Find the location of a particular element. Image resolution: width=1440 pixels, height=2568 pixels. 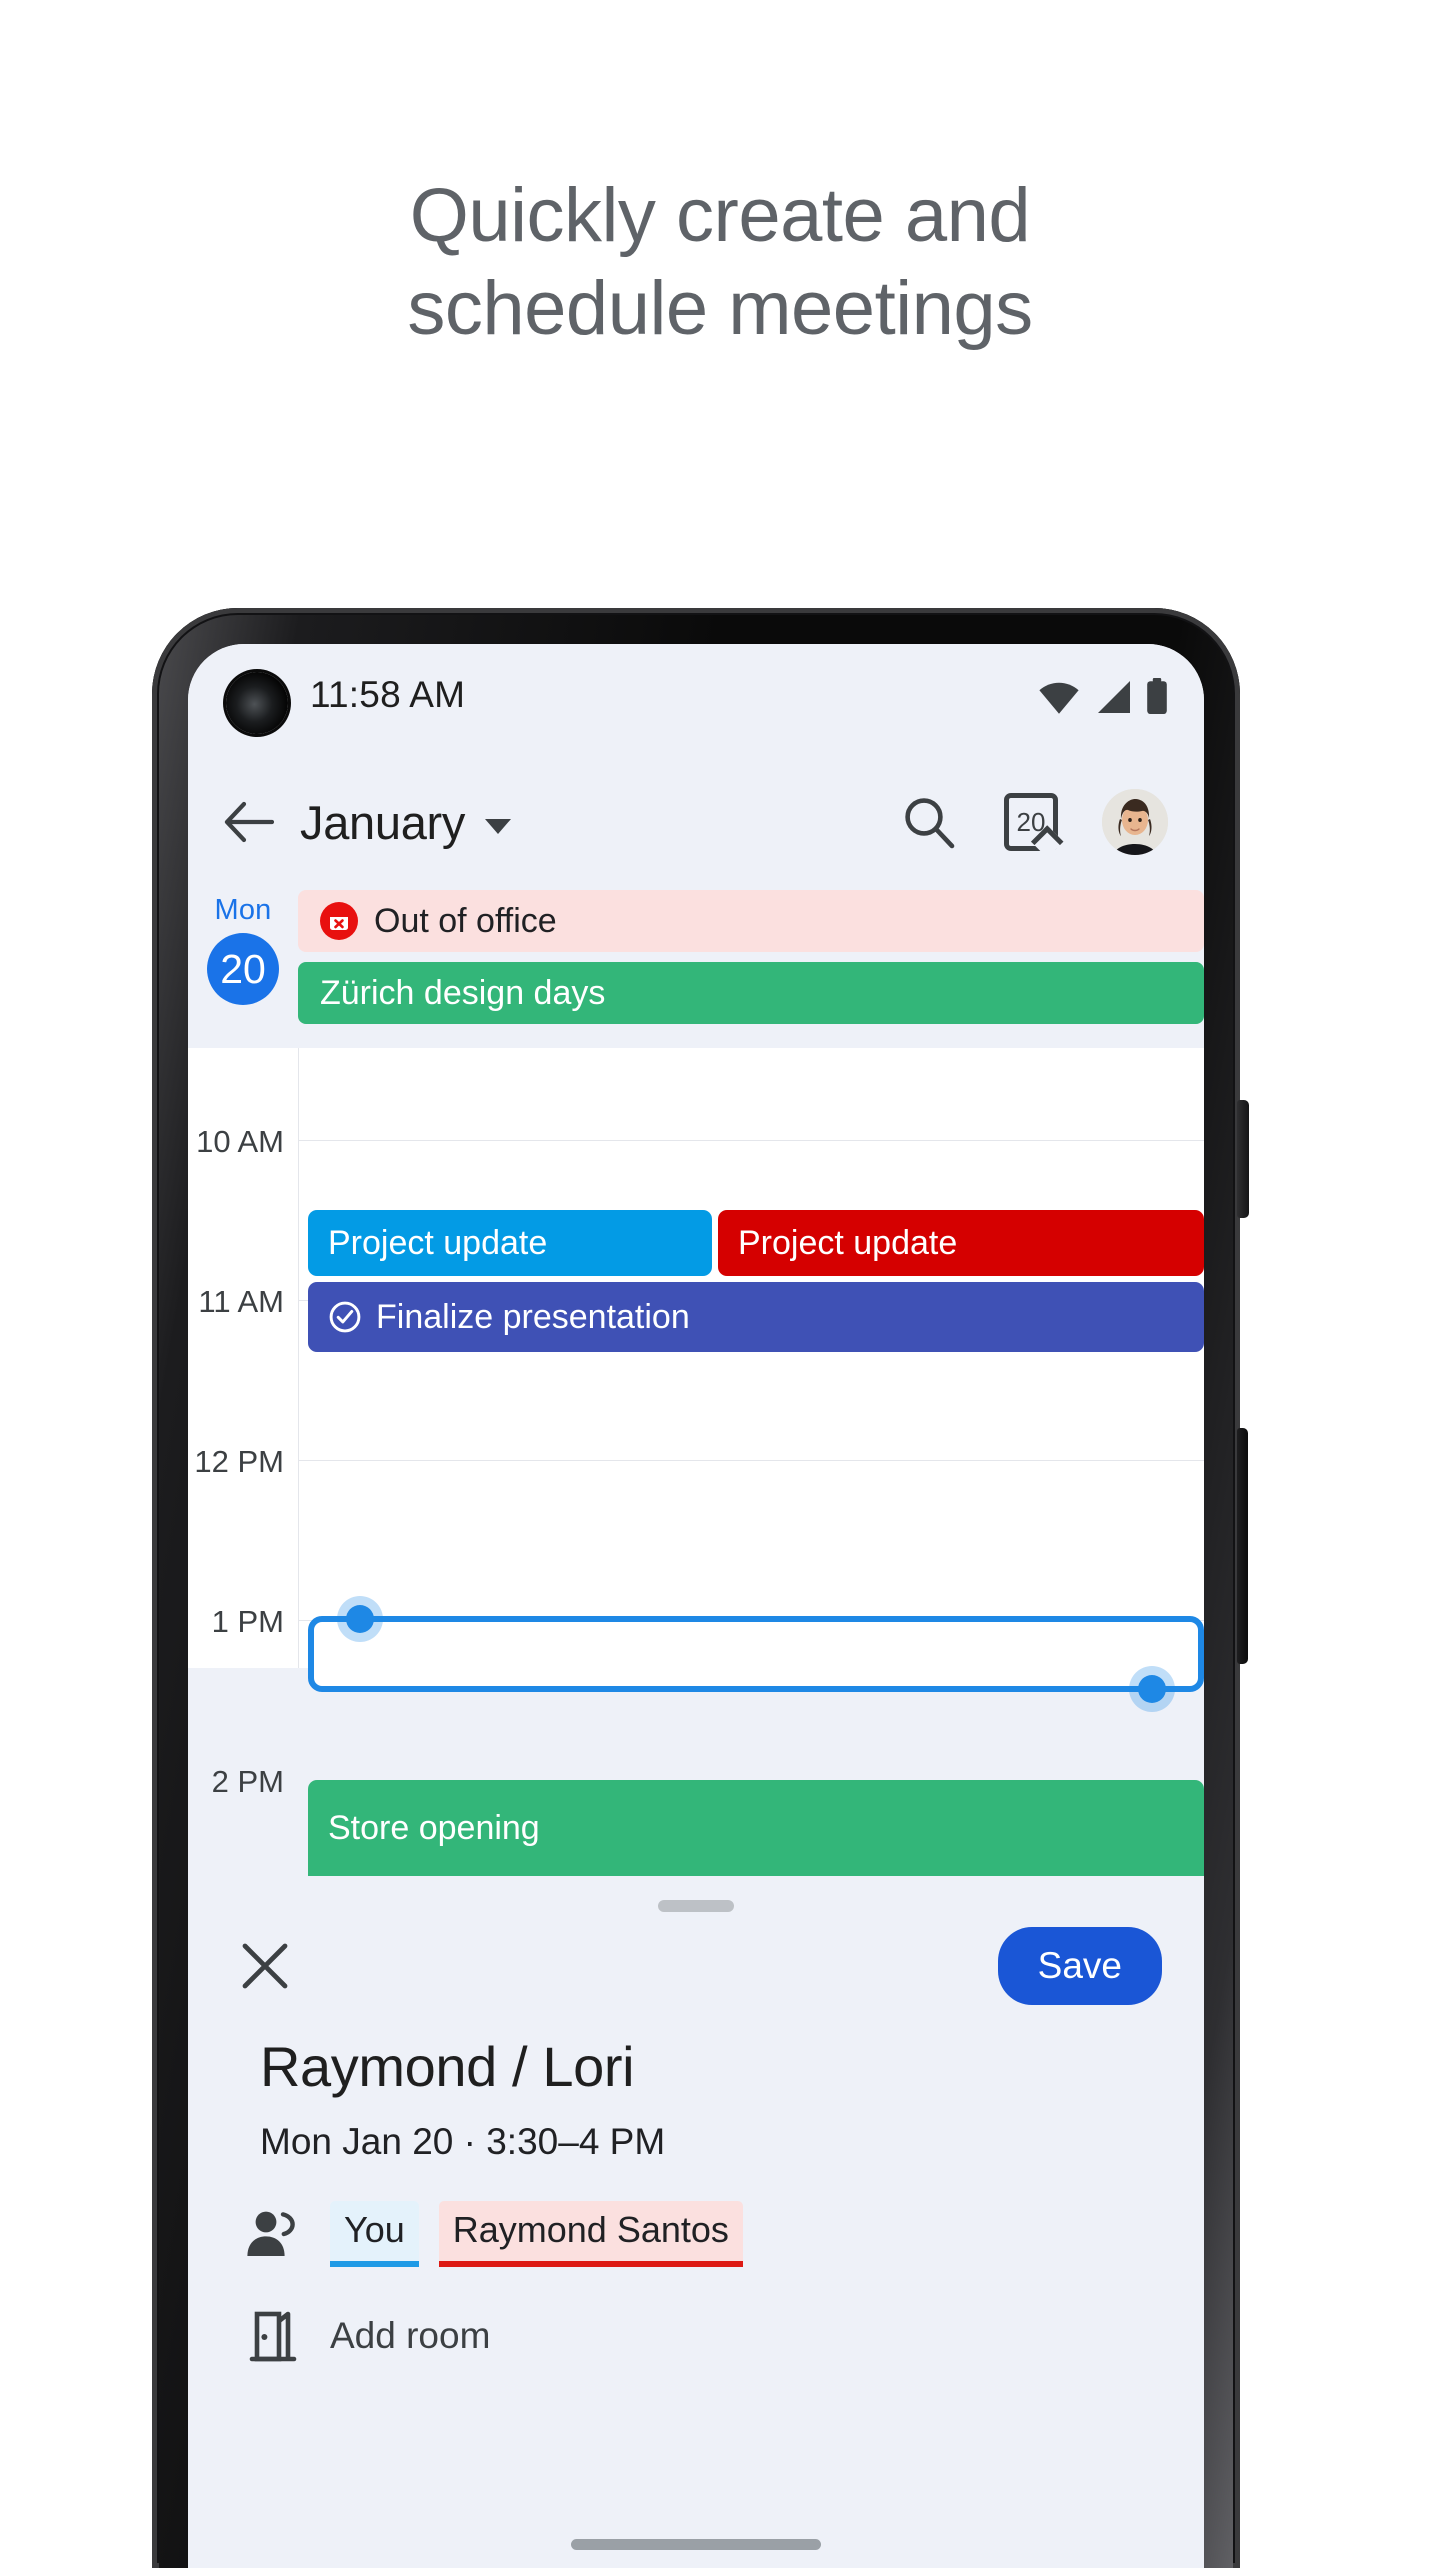

chevron-down-icon is located at coordinates (498, 826).